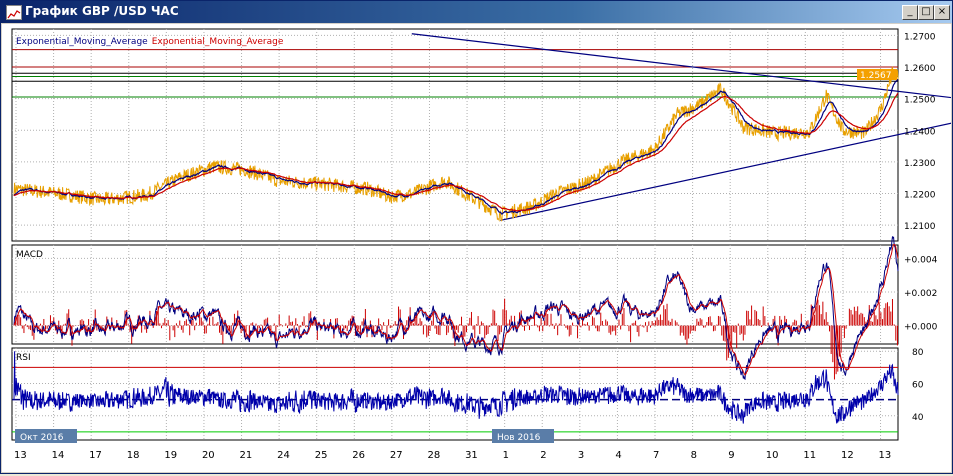  I want to click on price-y-tick-label: 1.2200, so click(920, 196).